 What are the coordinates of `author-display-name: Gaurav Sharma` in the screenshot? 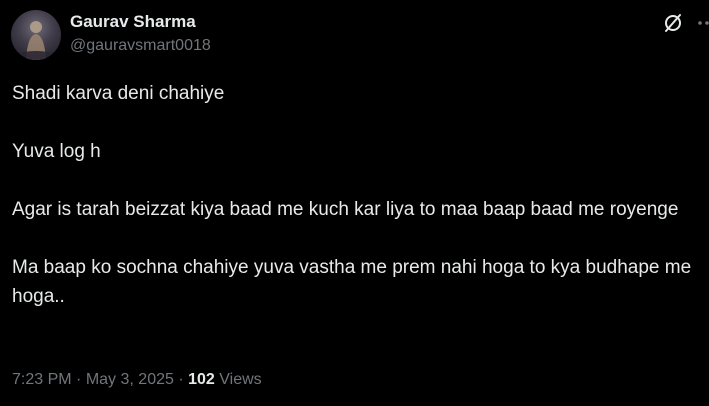 It's located at (133, 22).